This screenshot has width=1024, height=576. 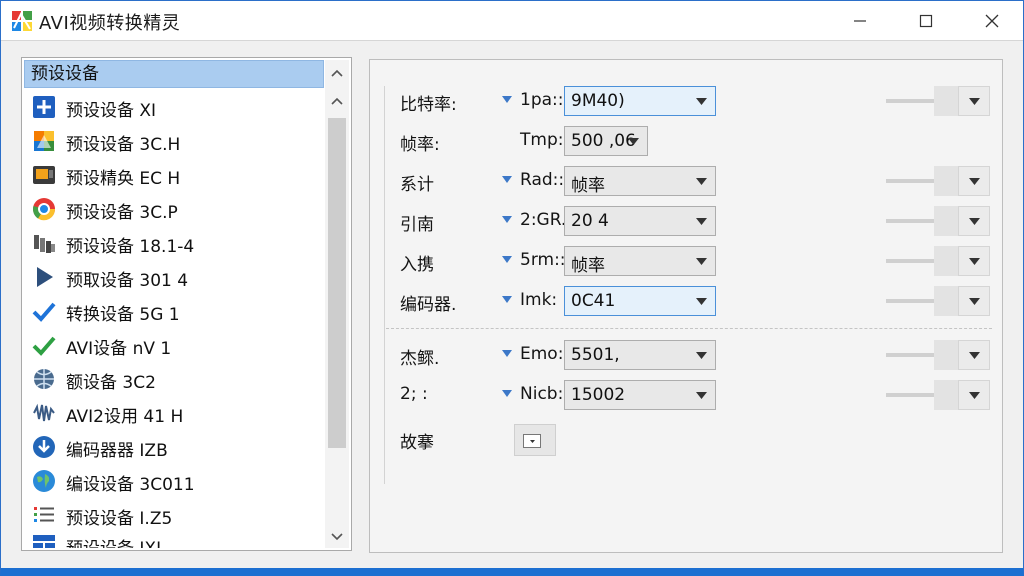 What do you see at coordinates (512, 21) in the screenshot?
I see `title-bar: AVI视频转换精灵` at bounding box center [512, 21].